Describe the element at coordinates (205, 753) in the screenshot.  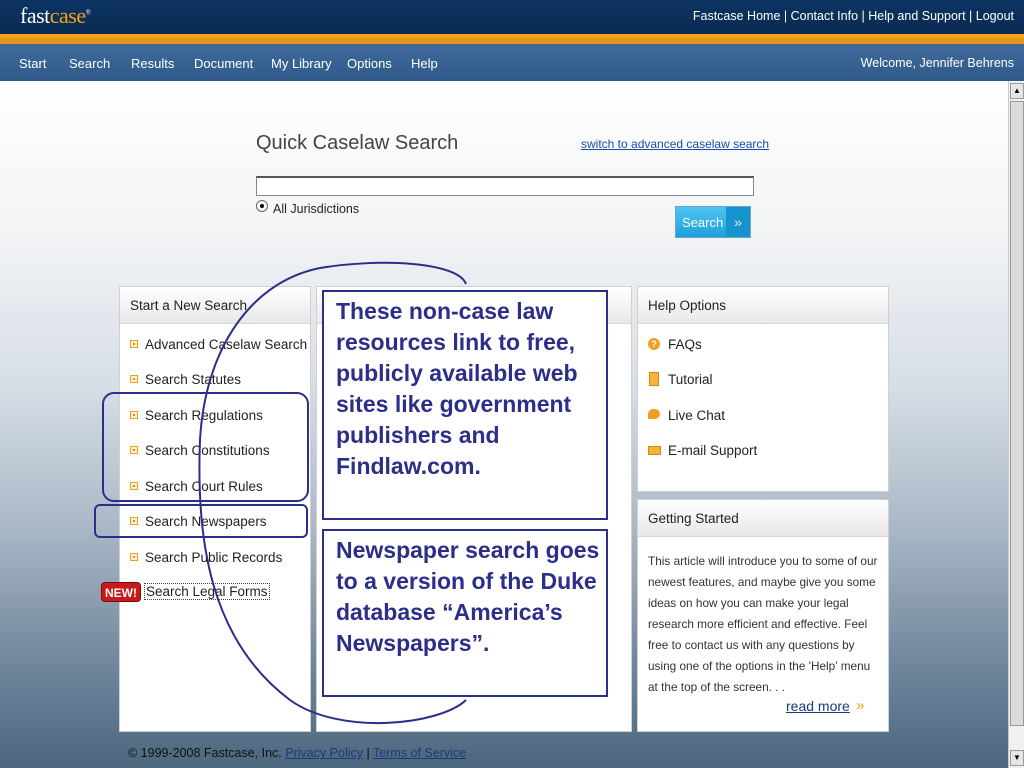
I see `copyright-text: © 1999-2008 Fastcase, Inc.` at that location.